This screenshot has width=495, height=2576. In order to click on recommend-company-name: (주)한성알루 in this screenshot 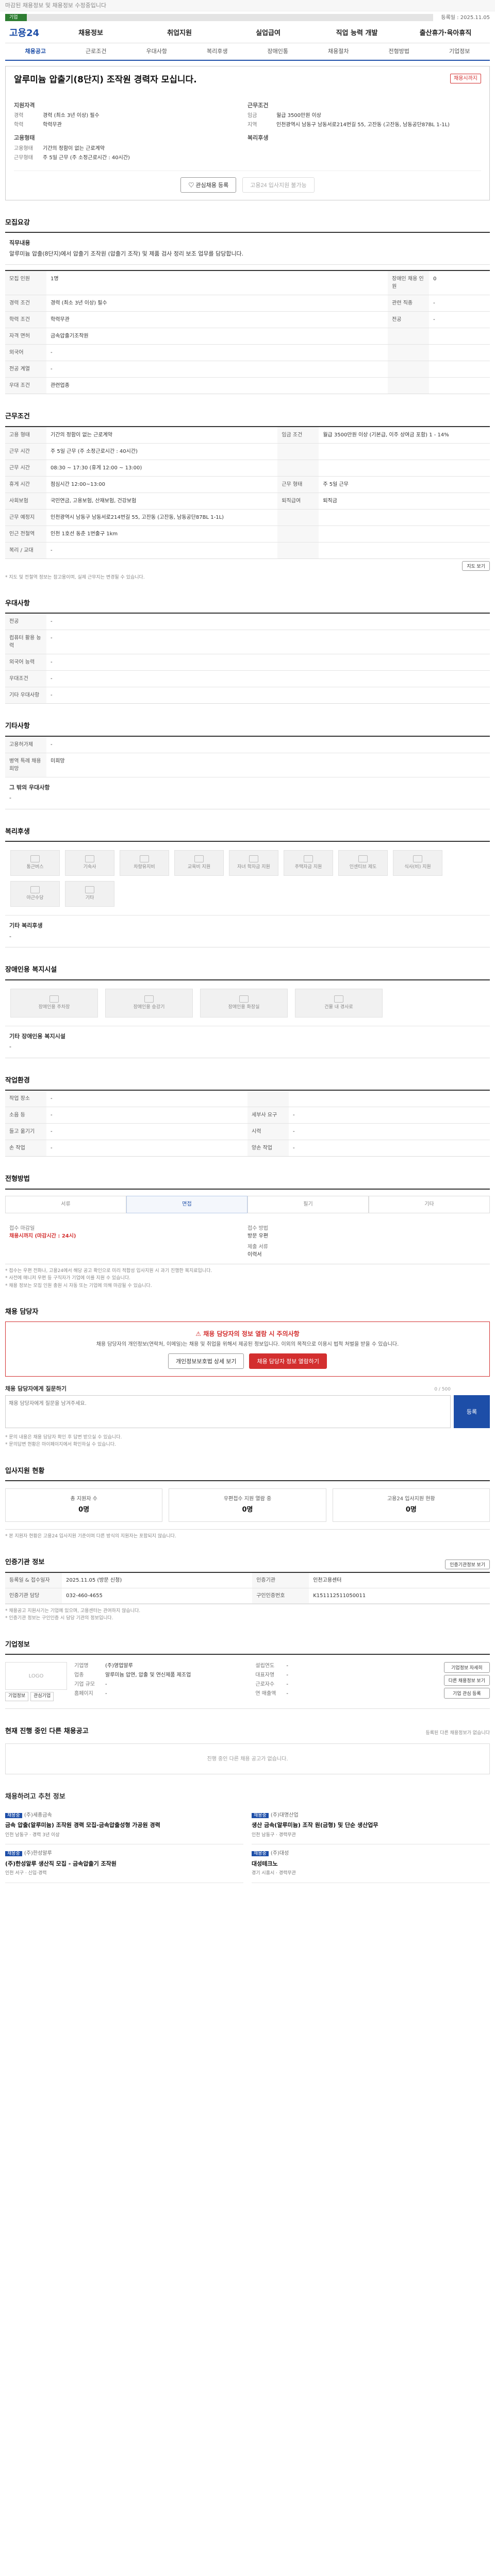, I will do `click(38, 1854)`.